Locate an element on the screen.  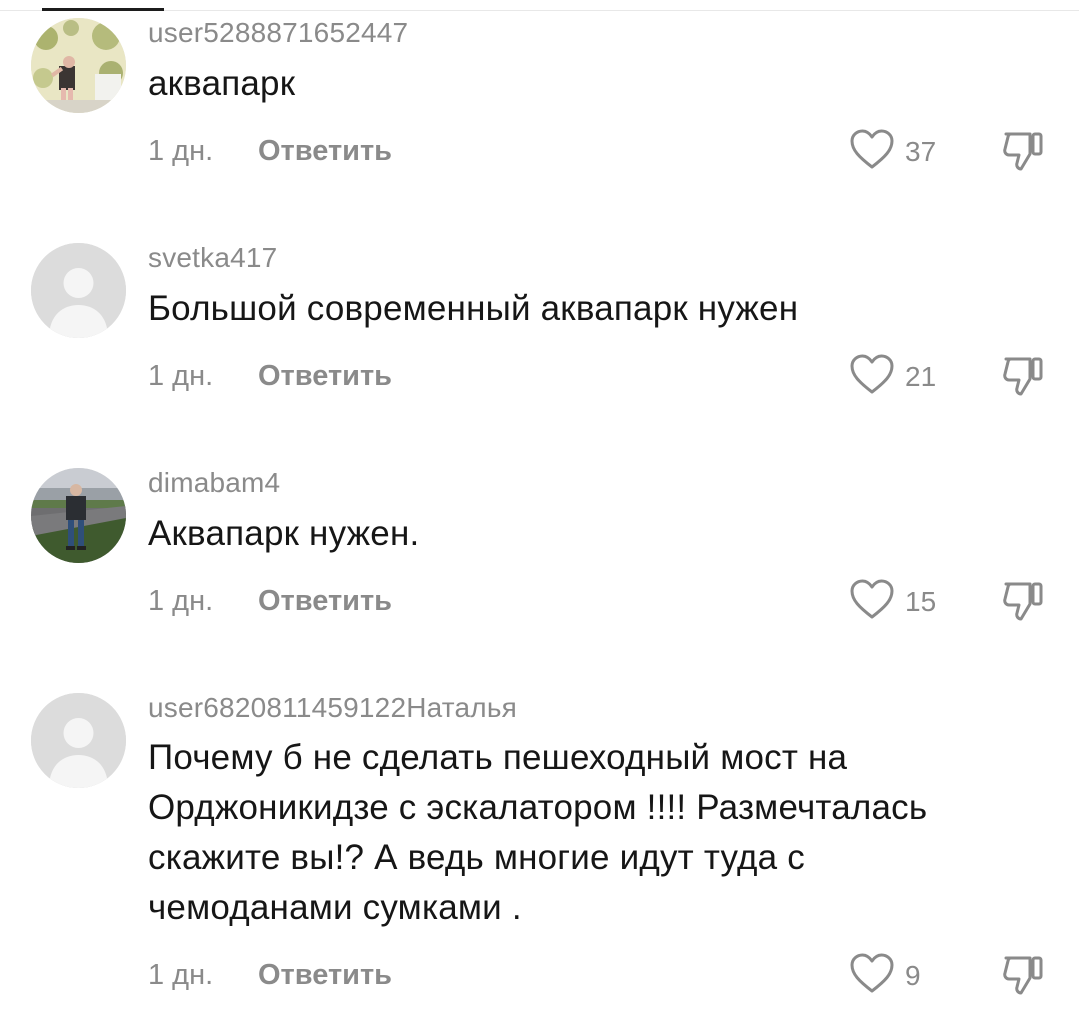
comment-text-line: скажите вы!? А ведь многие идут туда с is located at coordinates (476, 857).